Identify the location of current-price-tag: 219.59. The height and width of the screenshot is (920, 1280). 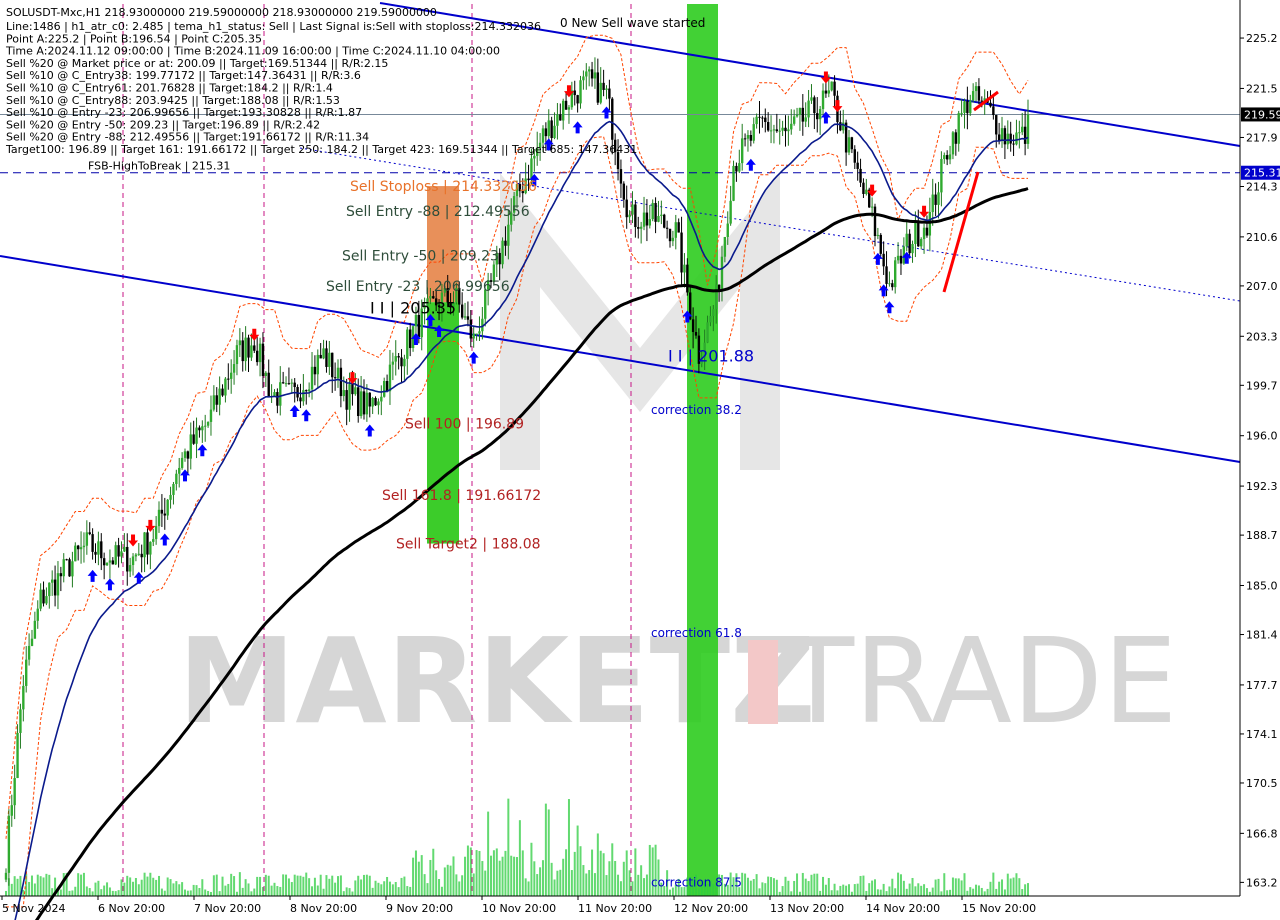
(1262, 114).